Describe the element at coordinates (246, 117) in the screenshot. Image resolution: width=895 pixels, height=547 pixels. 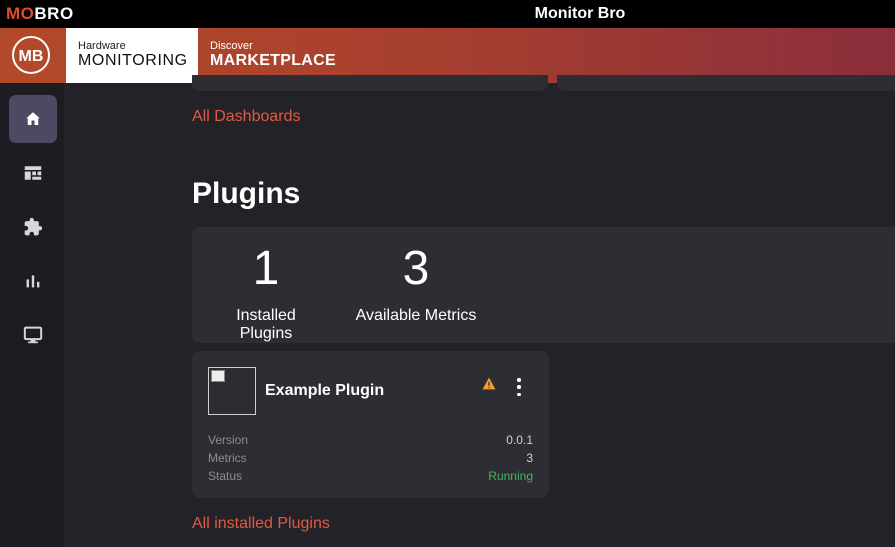
I see `all-dashboards-link: All Dashboards` at that location.